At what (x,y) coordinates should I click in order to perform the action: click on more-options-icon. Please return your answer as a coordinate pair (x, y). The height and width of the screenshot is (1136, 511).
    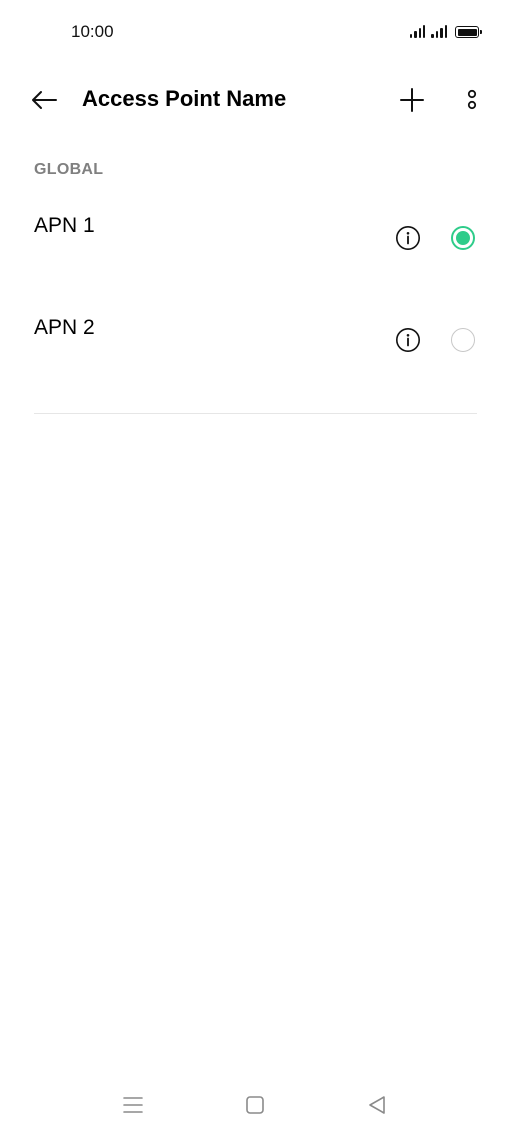
    Looking at the image, I should click on (472, 99).